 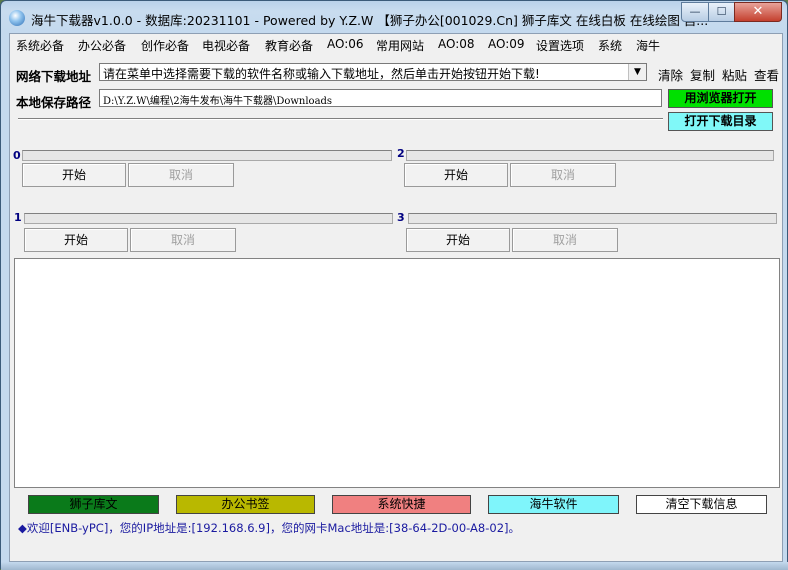 I want to click on menu-item-tv-essentials: 电视必备, so click(x=226, y=45).